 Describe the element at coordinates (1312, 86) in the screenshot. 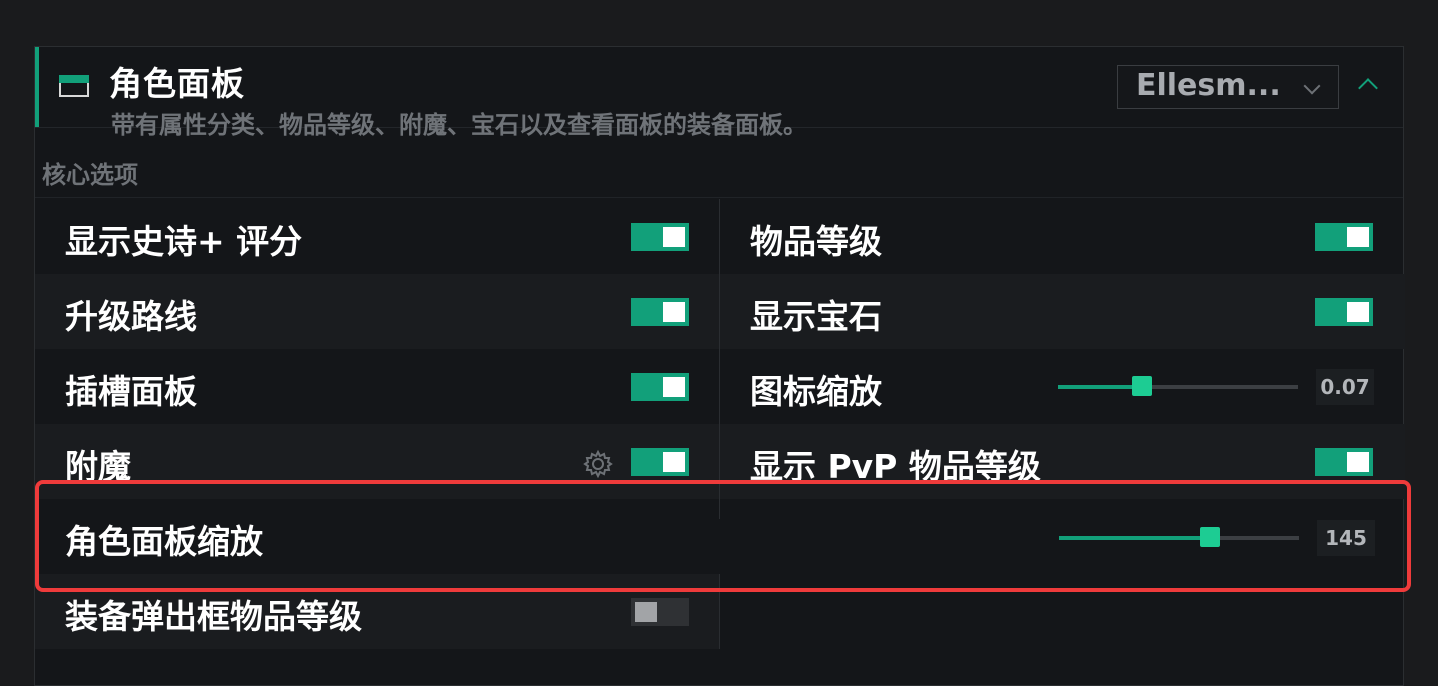

I see `chevron-down-icon` at that location.